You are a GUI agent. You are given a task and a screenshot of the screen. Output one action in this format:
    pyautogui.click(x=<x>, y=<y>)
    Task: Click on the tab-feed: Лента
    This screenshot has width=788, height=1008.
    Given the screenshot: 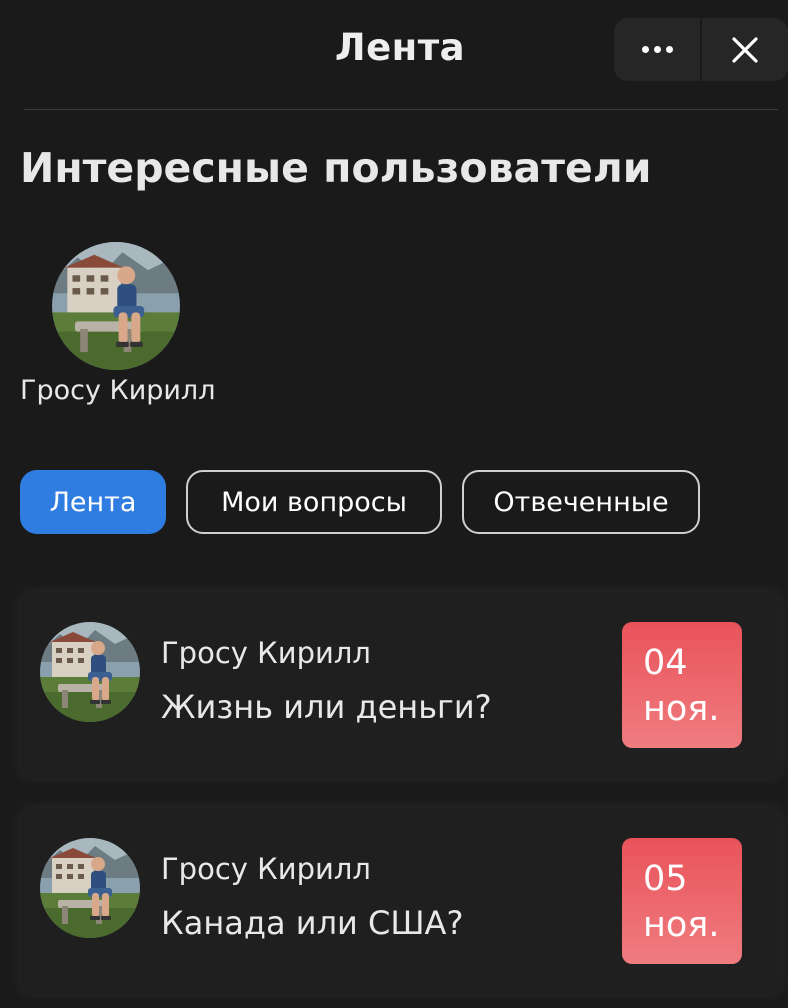 What is the action you would take?
    pyautogui.click(x=93, y=502)
    